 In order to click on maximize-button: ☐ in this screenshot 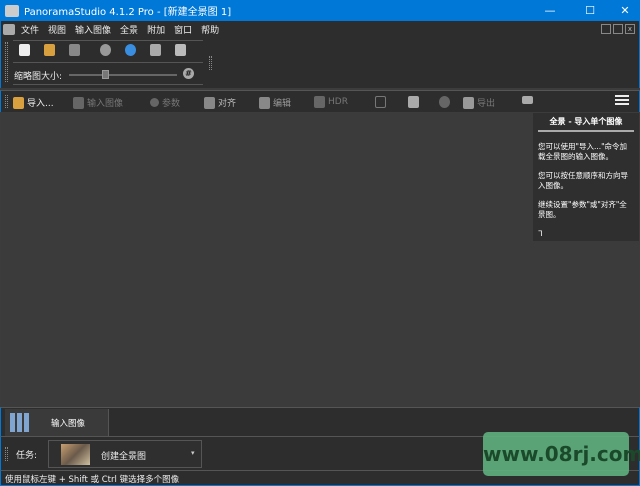, I will do `click(590, 10)`.